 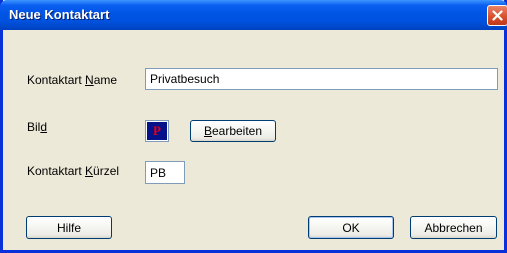 What do you see at coordinates (59, 14) in the screenshot?
I see `window-title: Neue Kontaktart` at bounding box center [59, 14].